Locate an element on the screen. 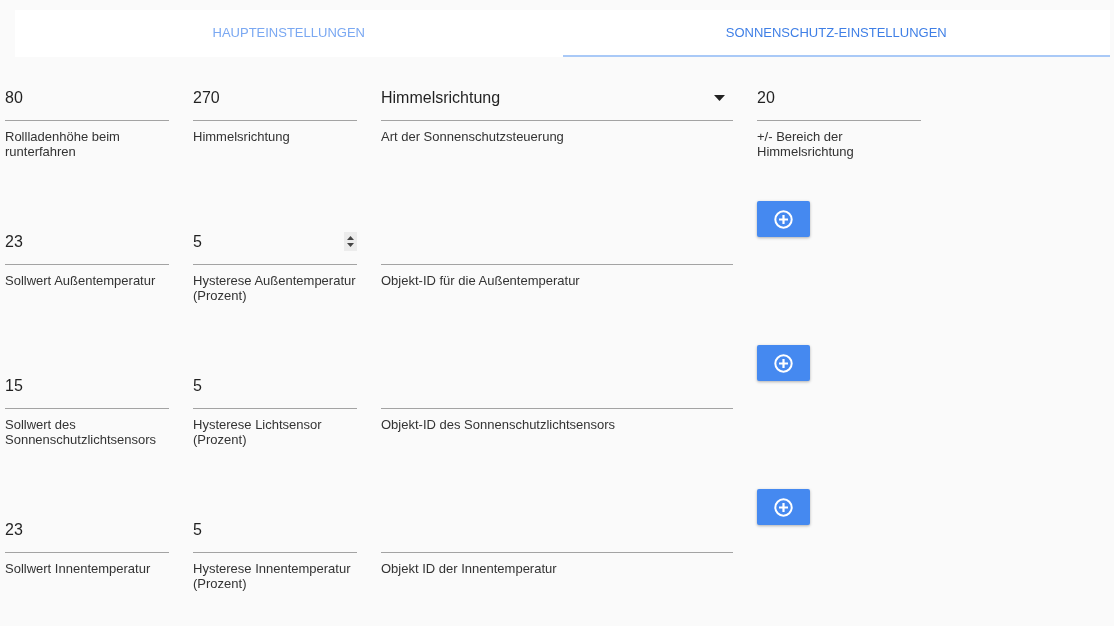  field-label: Art der Sonnenschutzsteuerung is located at coordinates (473, 136).